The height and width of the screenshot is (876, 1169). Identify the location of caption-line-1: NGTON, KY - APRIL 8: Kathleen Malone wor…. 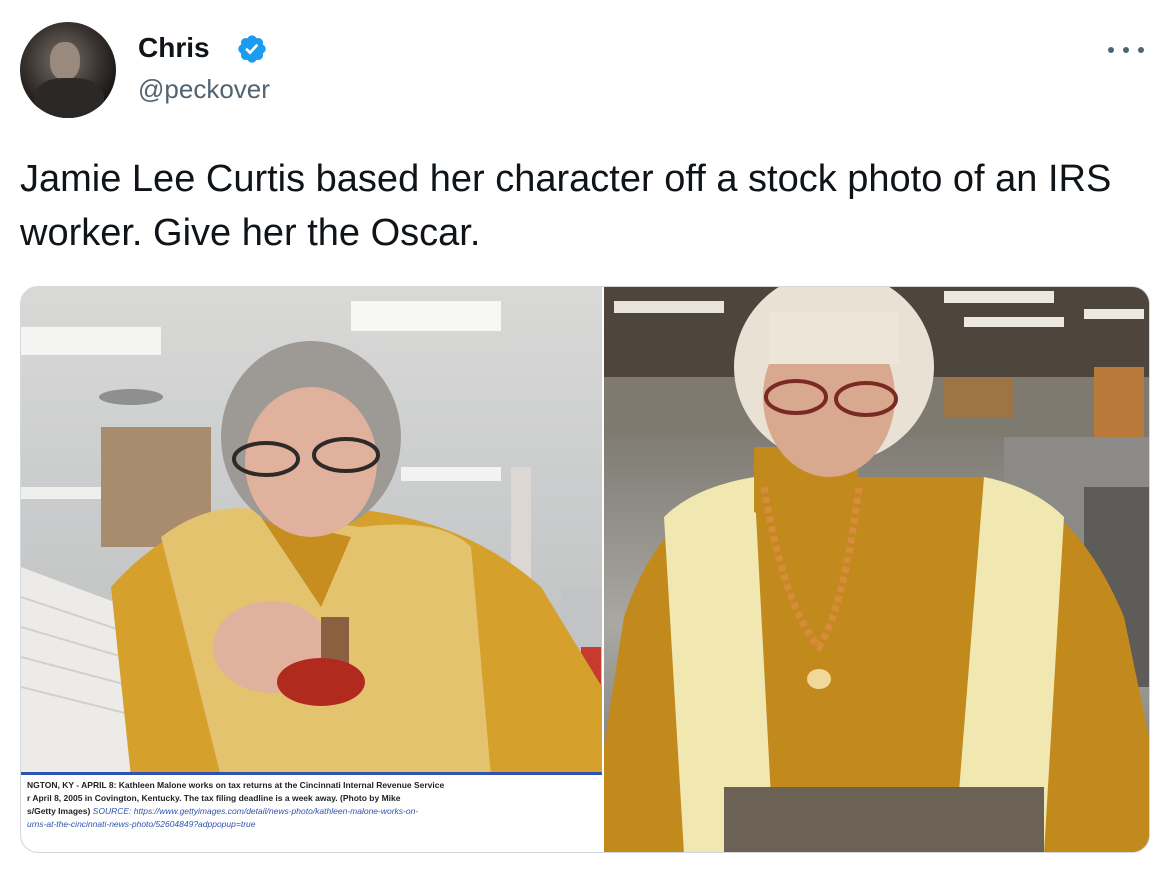
(236, 785).